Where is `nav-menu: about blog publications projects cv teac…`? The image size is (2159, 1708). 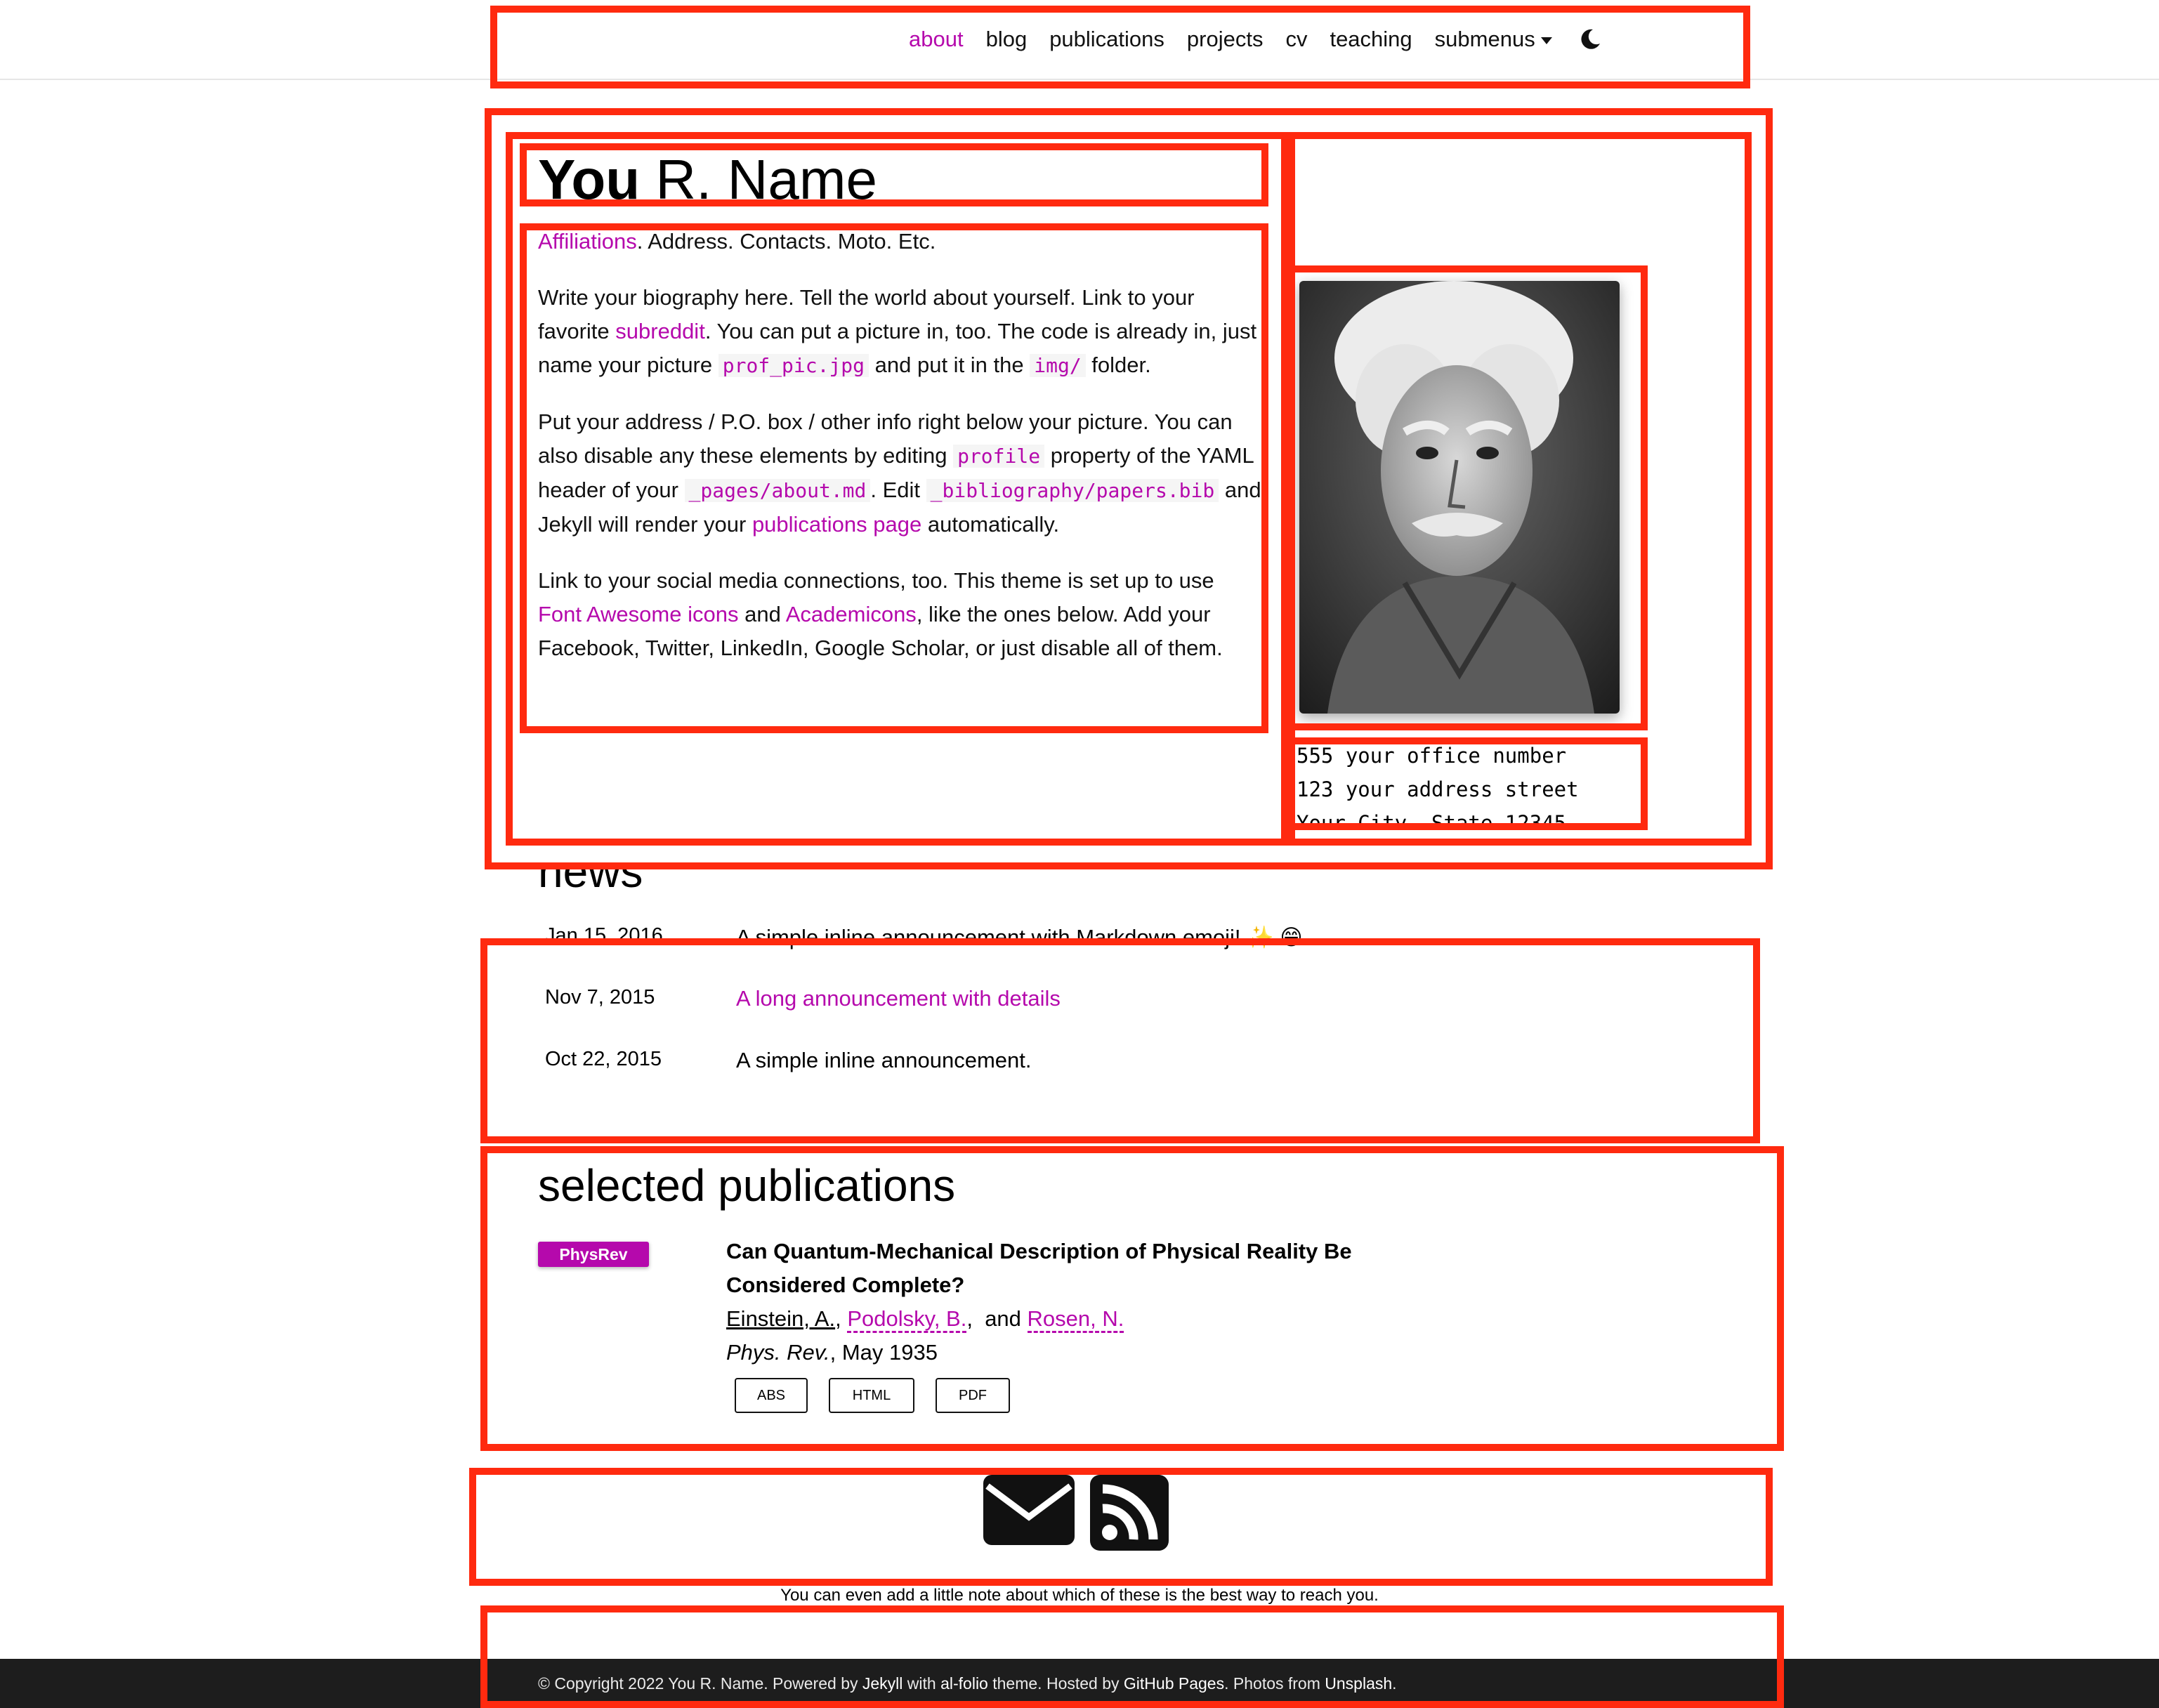 nav-menu: about blog publications projects cv teac… is located at coordinates (1255, 39).